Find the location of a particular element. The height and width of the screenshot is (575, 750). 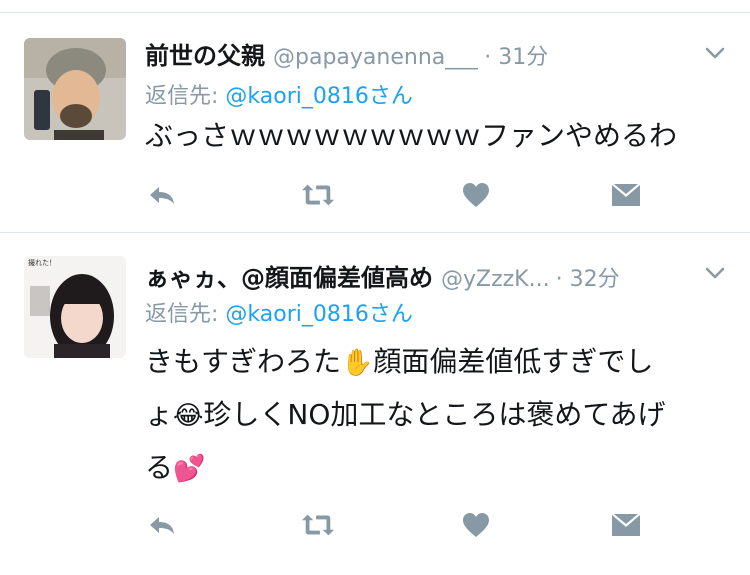

text-segment: 珍しくNO加工なところは褒めてあげ is located at coordinates (434, 414).